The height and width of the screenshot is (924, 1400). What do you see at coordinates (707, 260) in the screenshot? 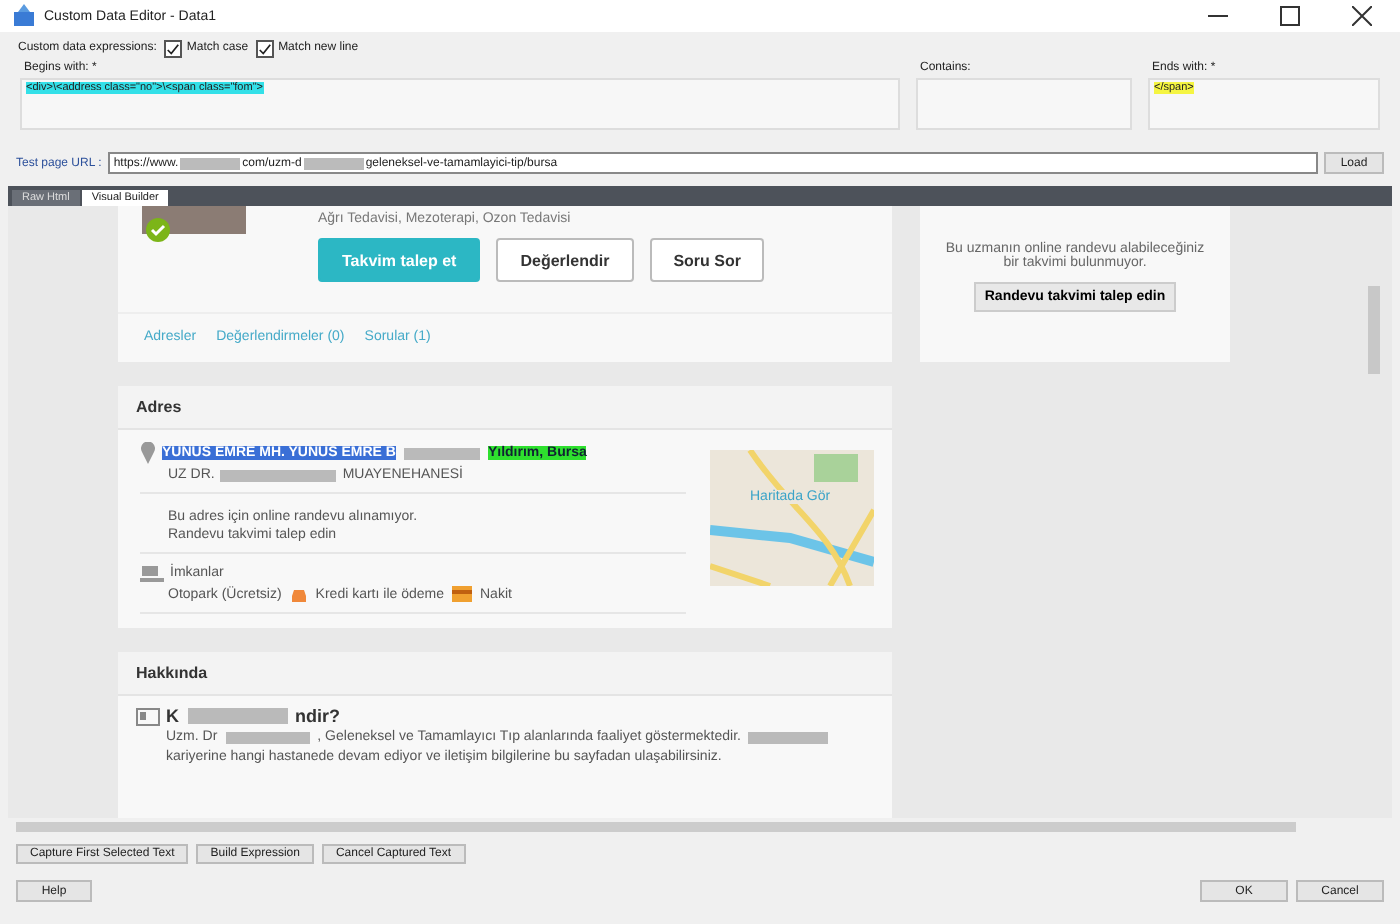
I see `action-button: Soru Sor` at bounding box center [707, 260].